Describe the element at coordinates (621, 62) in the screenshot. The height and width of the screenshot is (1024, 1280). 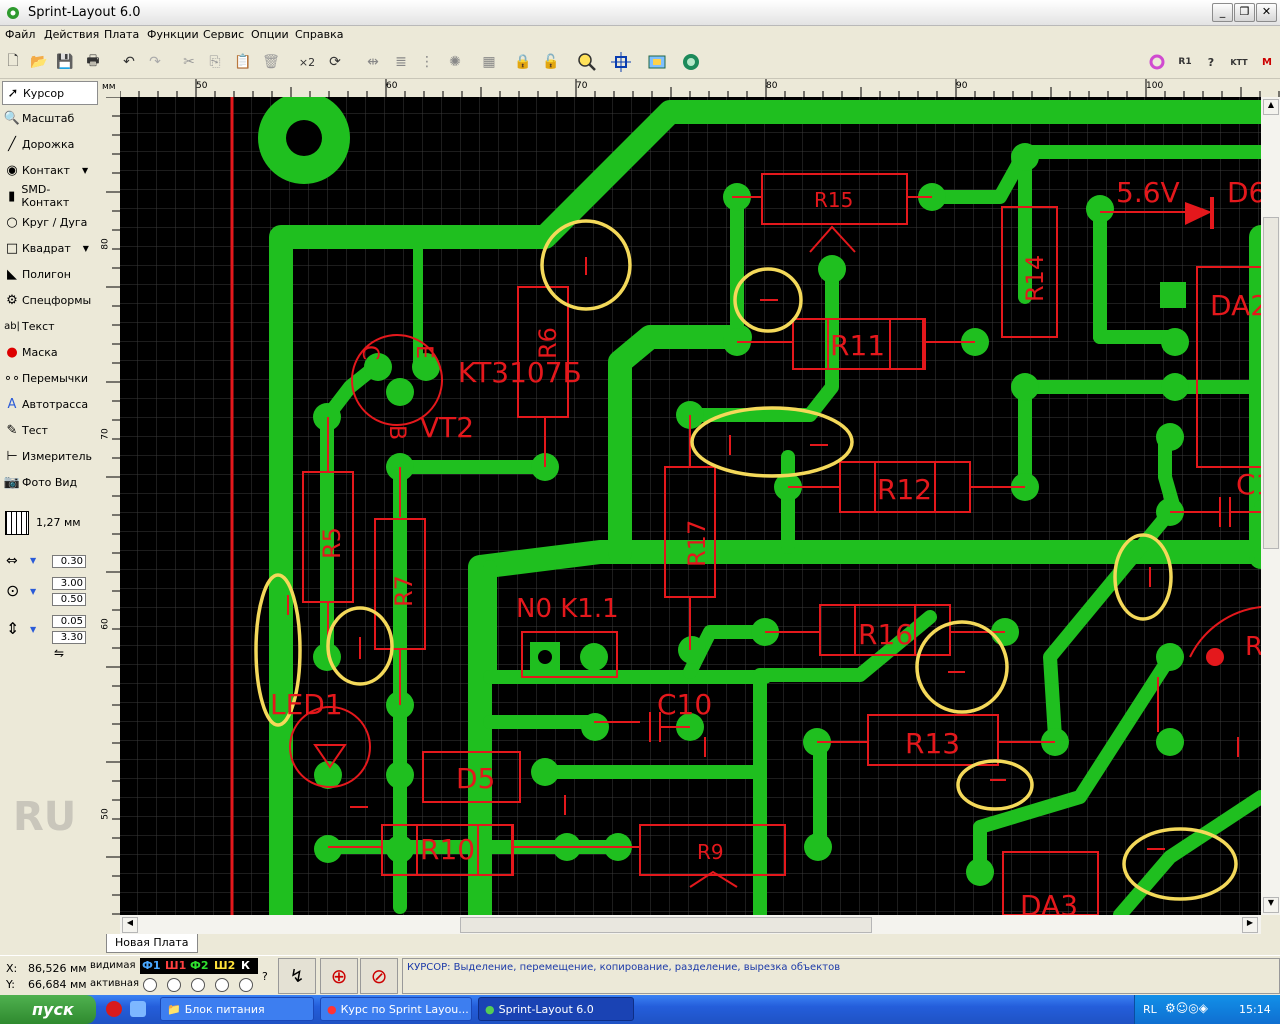
I see `center-icon` at that location.